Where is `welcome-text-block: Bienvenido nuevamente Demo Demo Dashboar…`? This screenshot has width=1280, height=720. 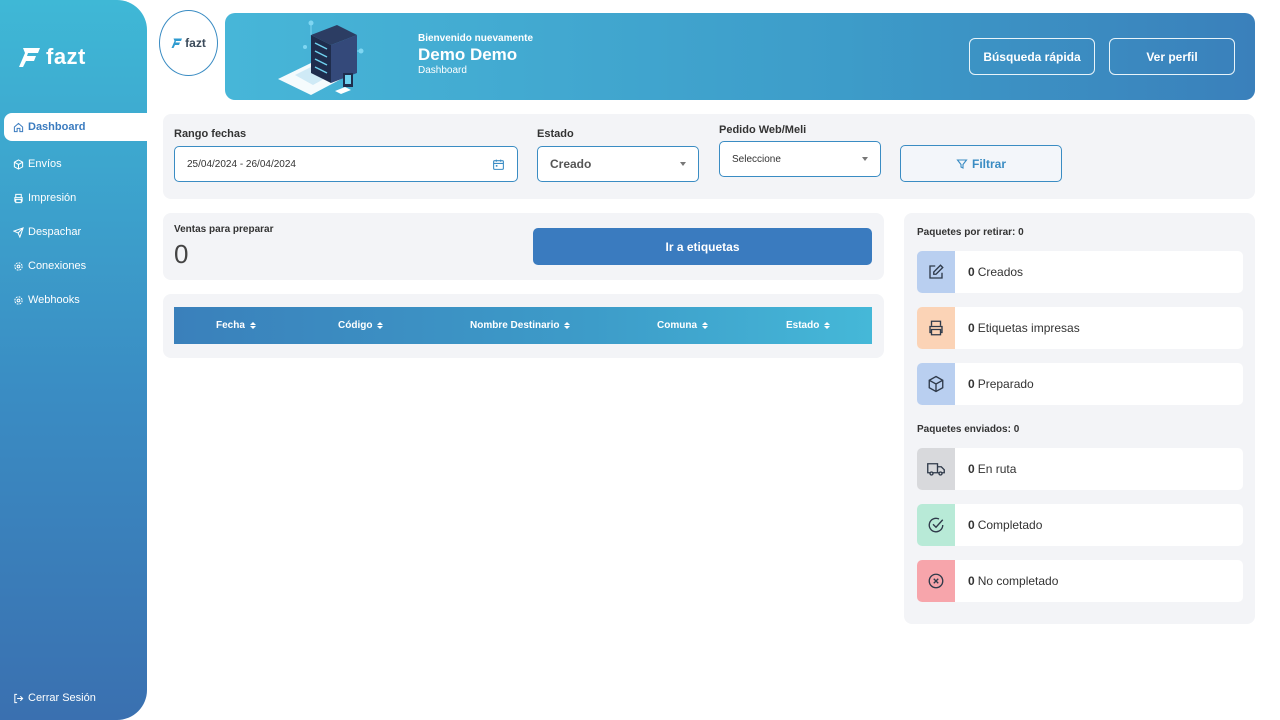 welcome-text-block: Bienvenido nuevamente Demo Demo Dashboar… is located at coordinates (475, 54).